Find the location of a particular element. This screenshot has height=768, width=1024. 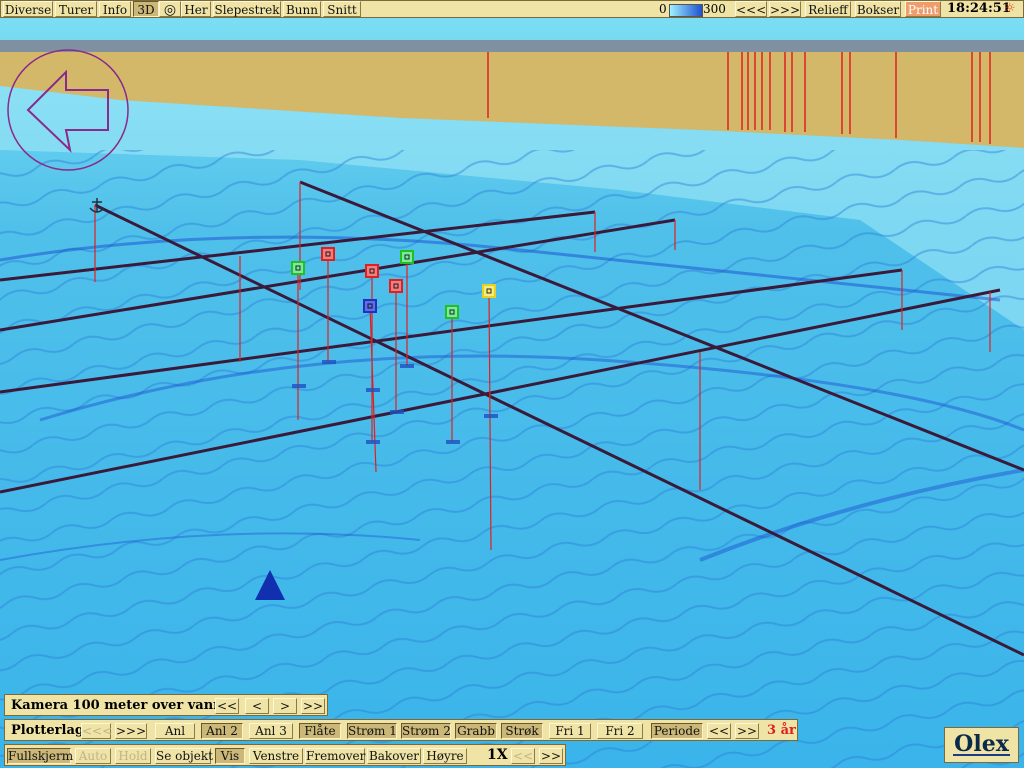

boxes-button: Bokser is located at coordinates (878, 9).